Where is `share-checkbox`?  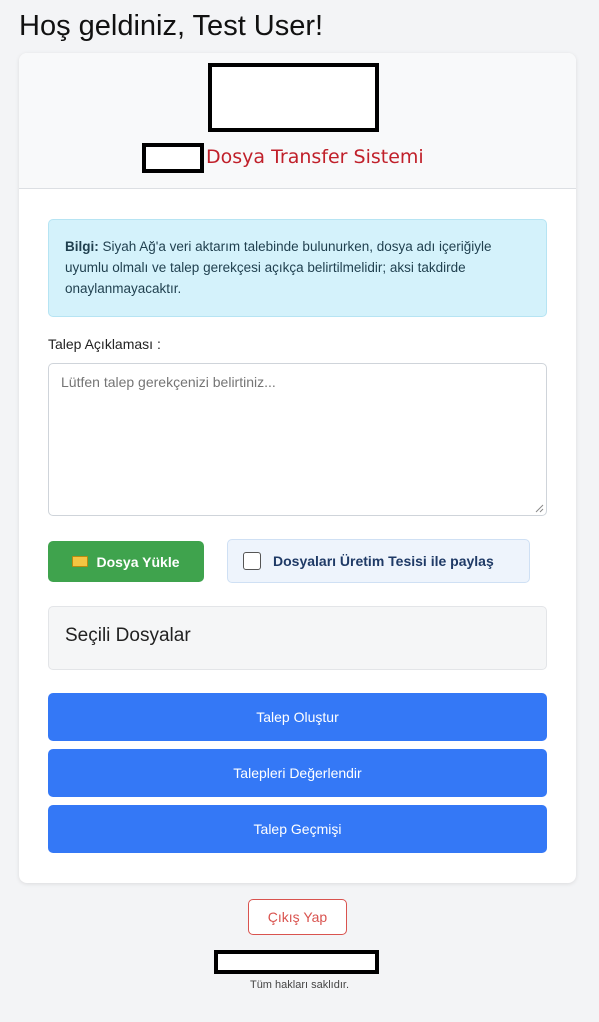 share-checkbox is located at coordinates (252, 561).